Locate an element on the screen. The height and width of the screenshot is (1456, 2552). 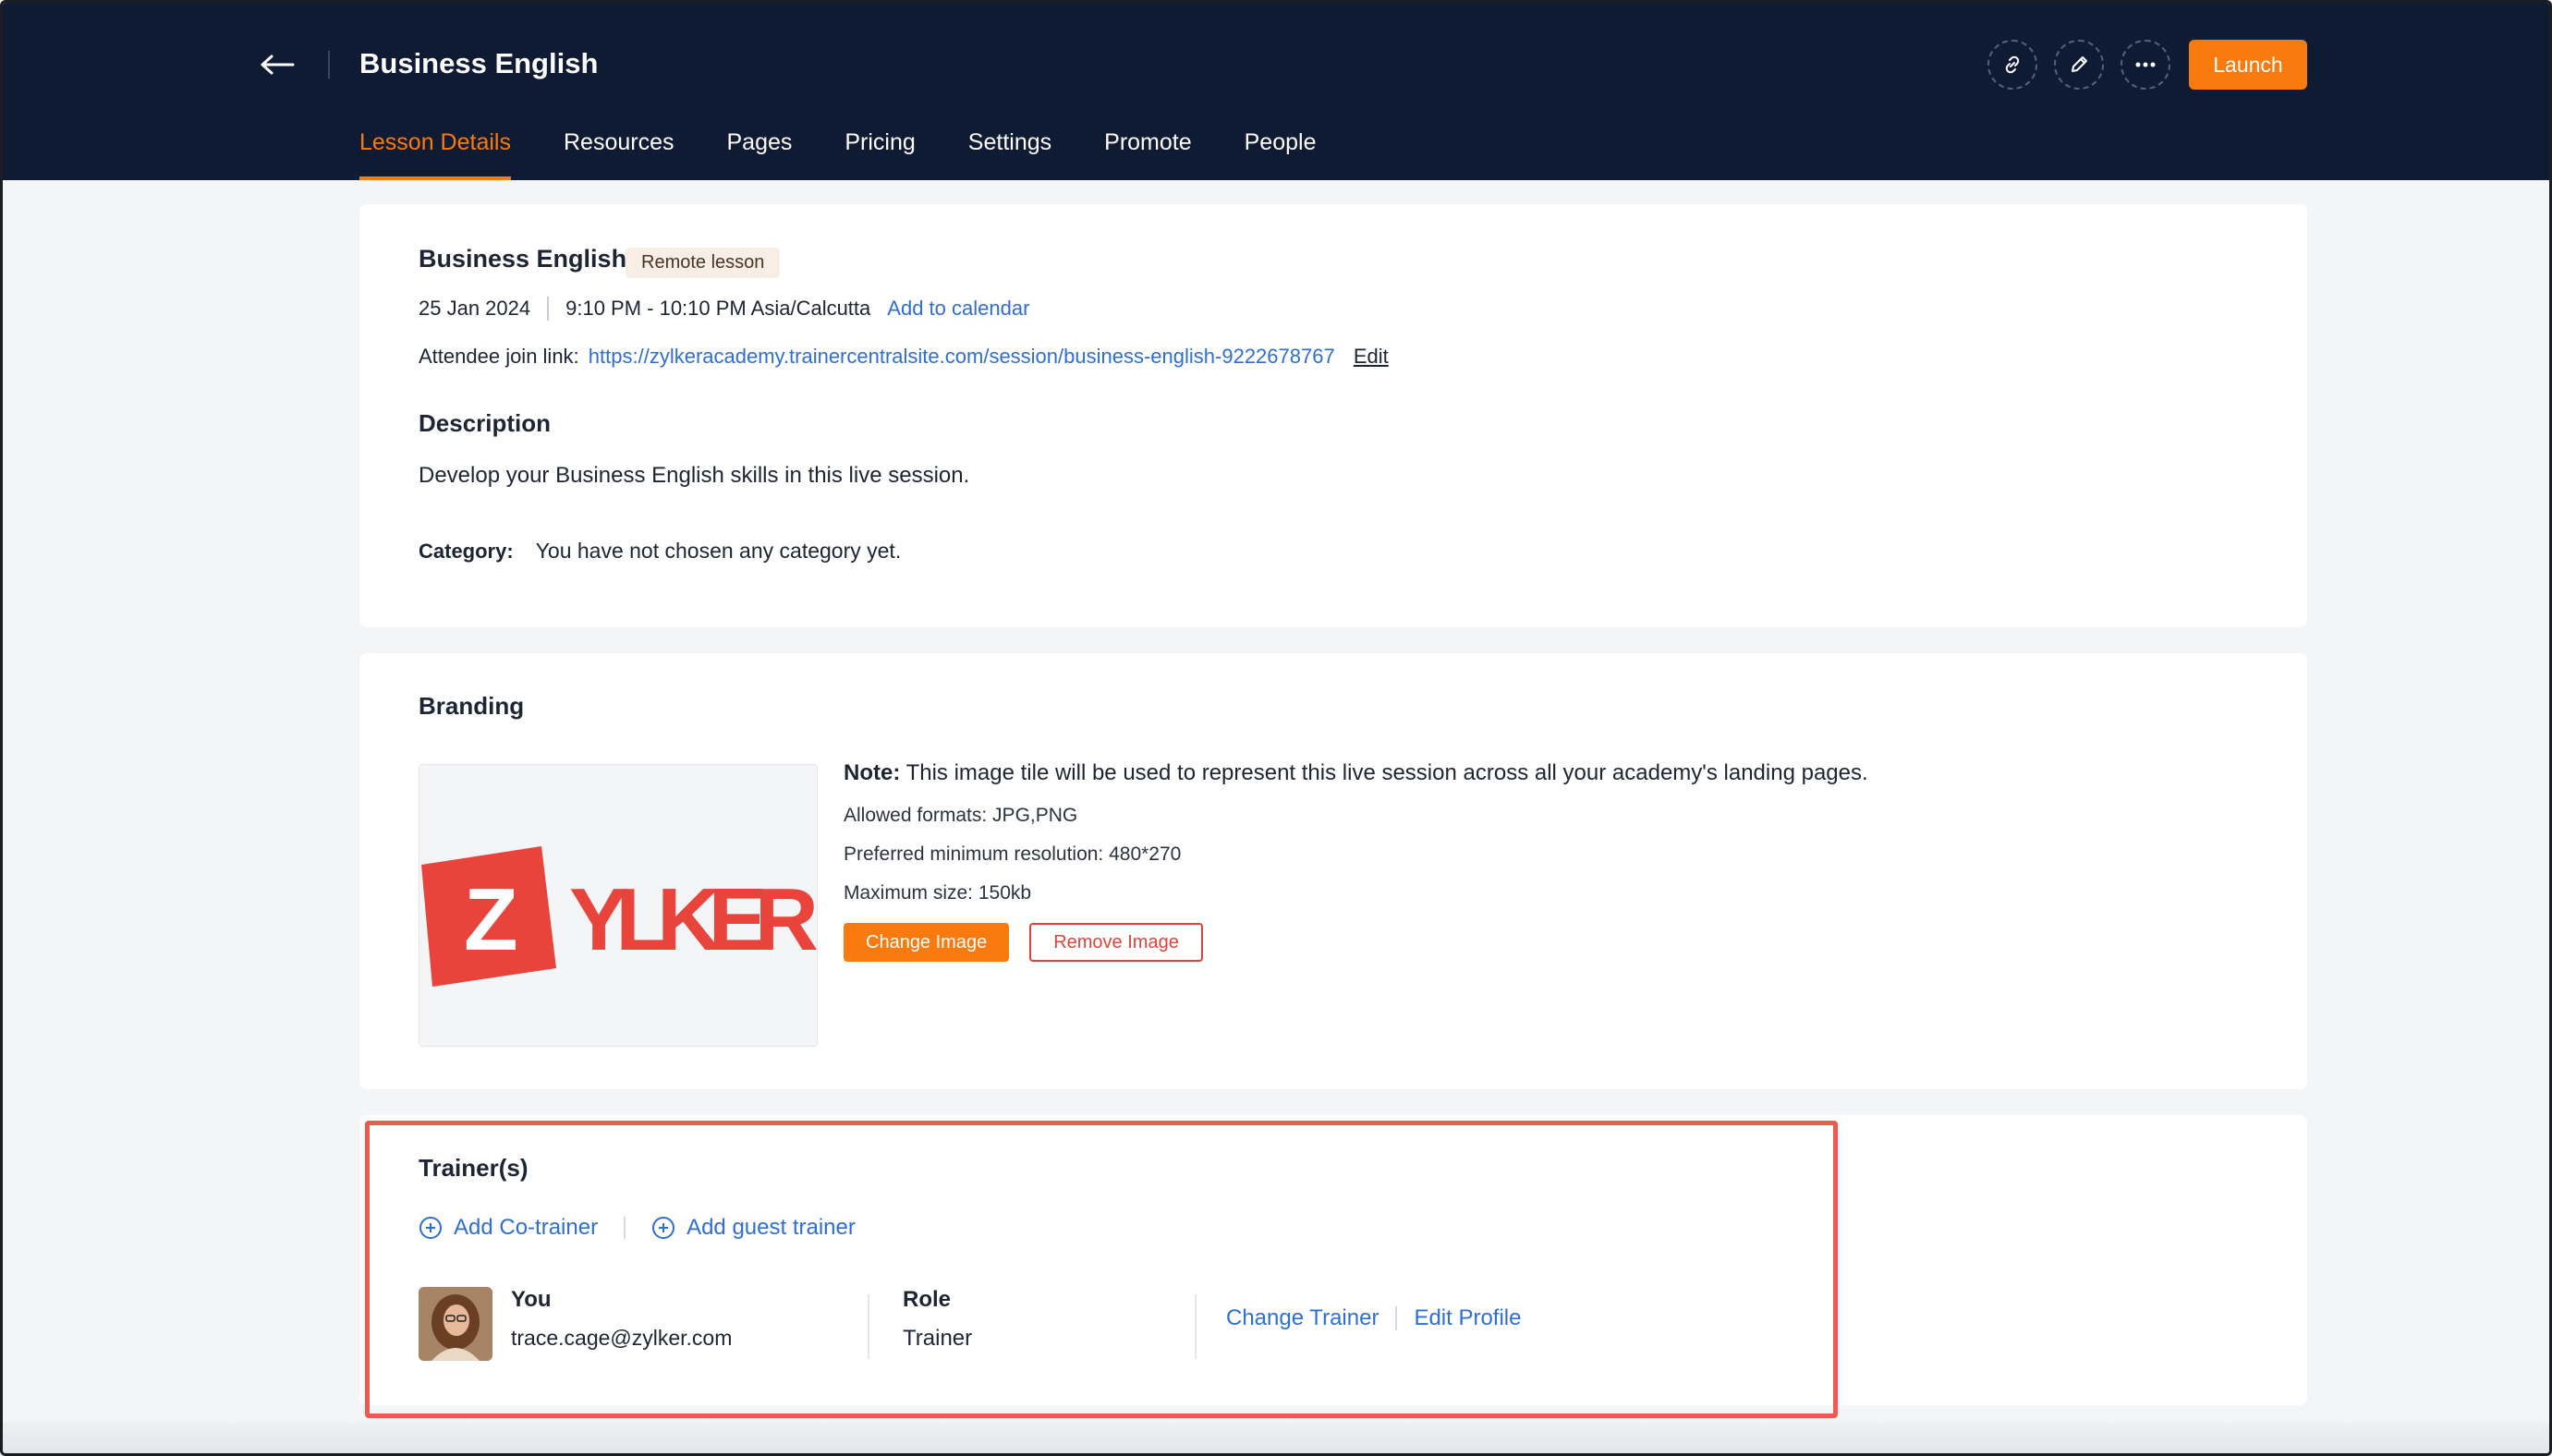
remove-image-button: Remove Image is located at coordinates (1116, 942).